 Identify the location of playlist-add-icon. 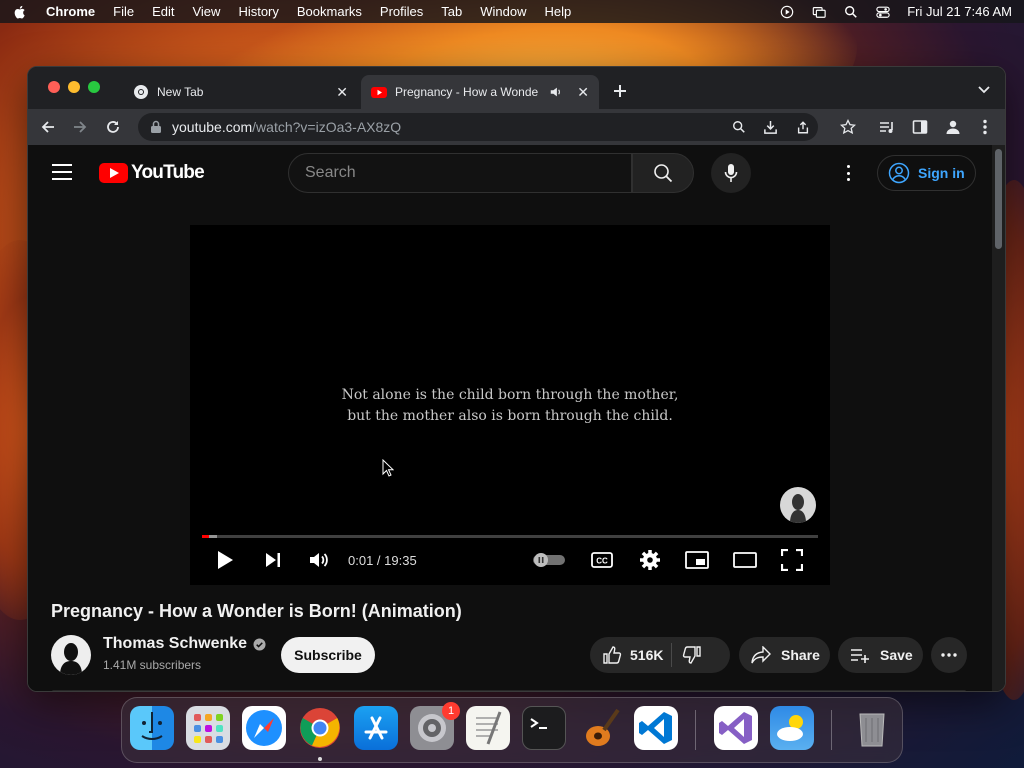
(860, 656).